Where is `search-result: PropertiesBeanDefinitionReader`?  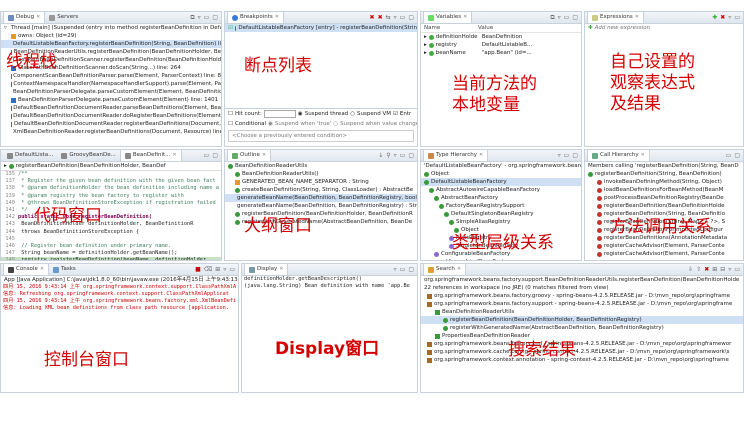 search-result: PropertiesBeanDefinitionReader is located at coordinates (582, 336).